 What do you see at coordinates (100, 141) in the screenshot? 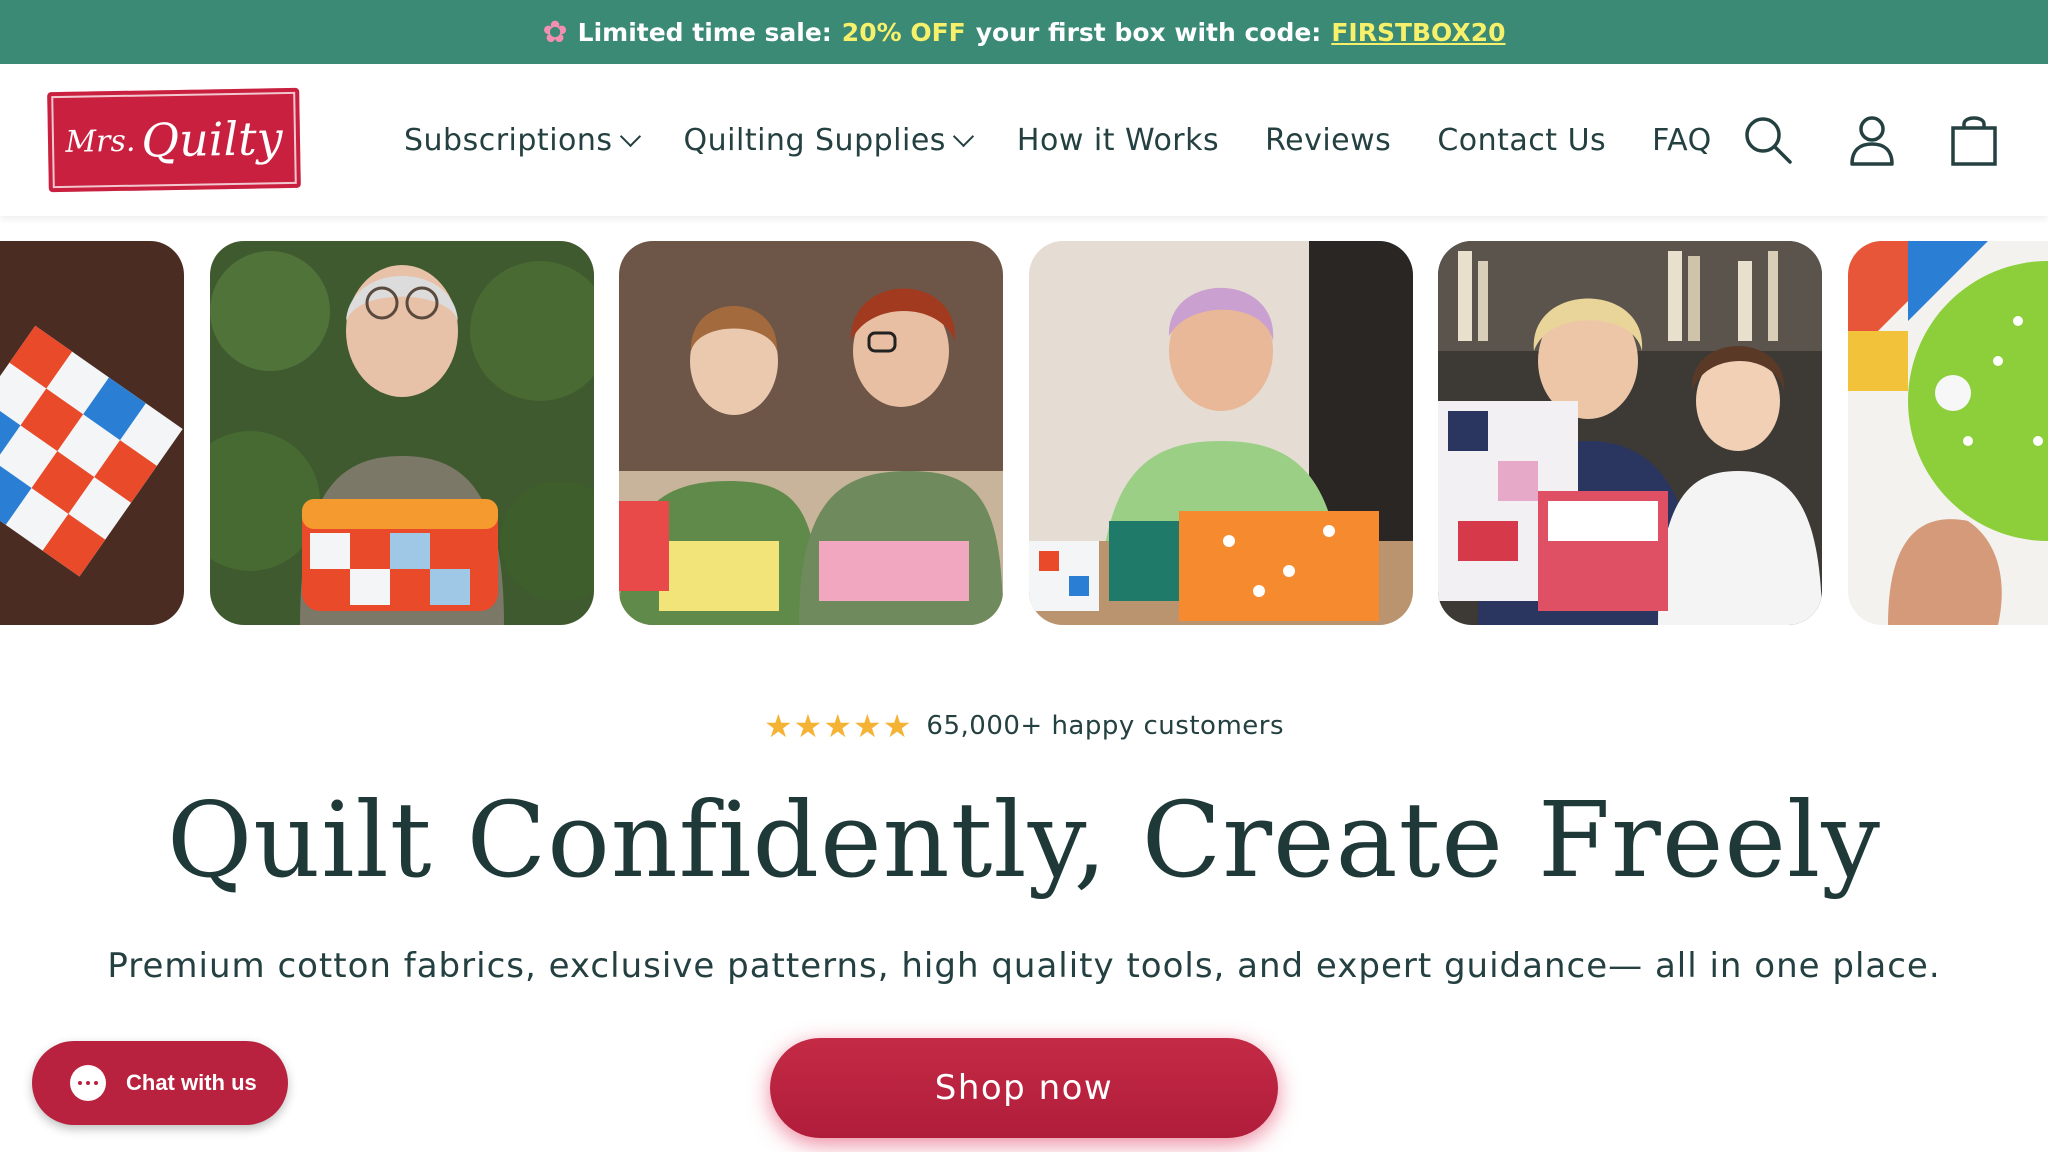
I see `logo-text-mrs: Mrs.` at bounding box center [100, 141].